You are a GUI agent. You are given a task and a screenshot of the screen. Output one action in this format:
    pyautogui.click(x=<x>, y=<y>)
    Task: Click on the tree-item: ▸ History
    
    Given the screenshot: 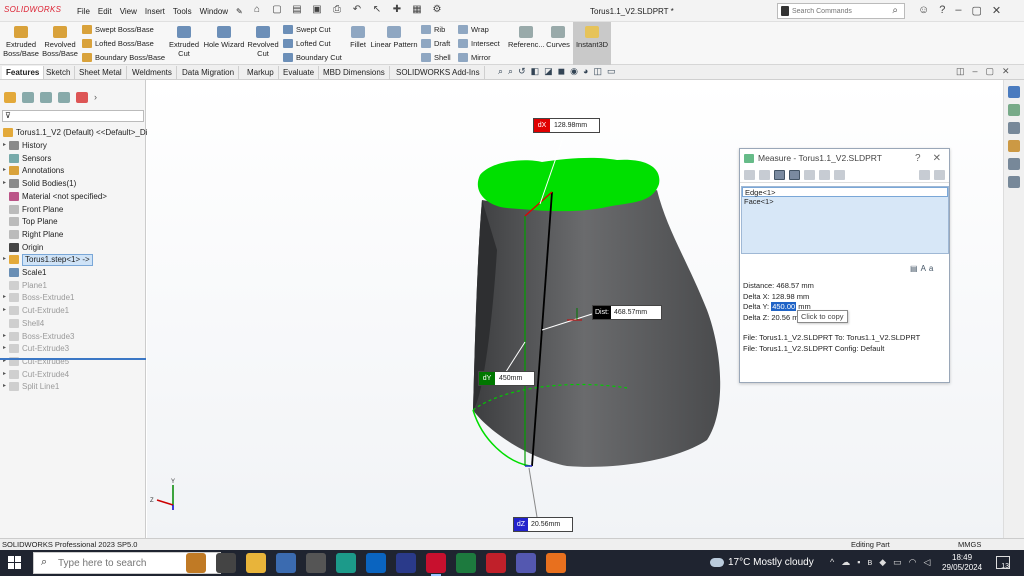 What is the action you would take?
    pyautogui.click(x=23, y=145)
    